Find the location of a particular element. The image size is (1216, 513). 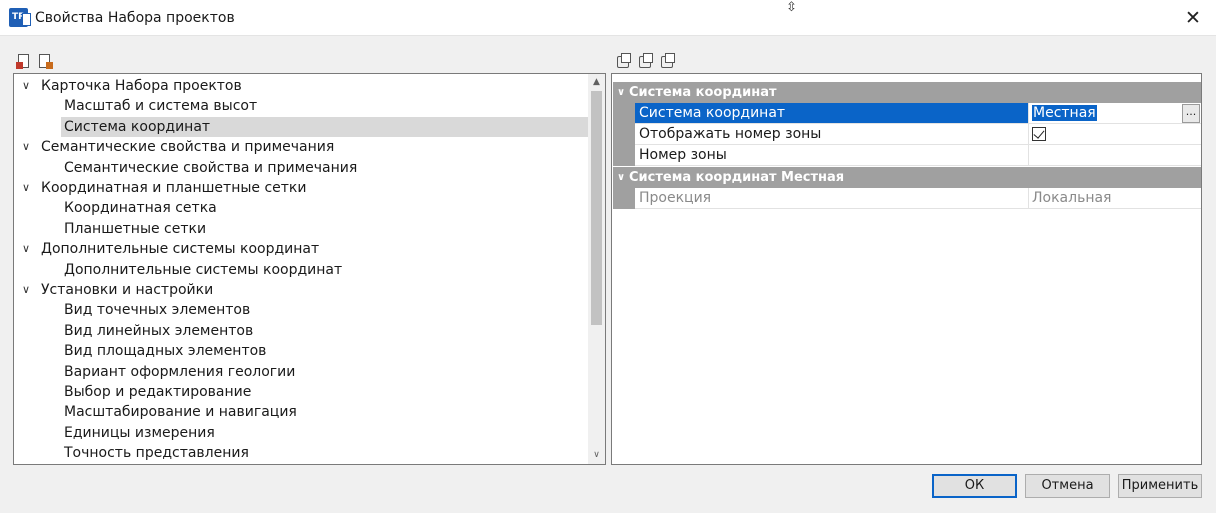

tree-item: Система координат is located at coordinates (301, 126).